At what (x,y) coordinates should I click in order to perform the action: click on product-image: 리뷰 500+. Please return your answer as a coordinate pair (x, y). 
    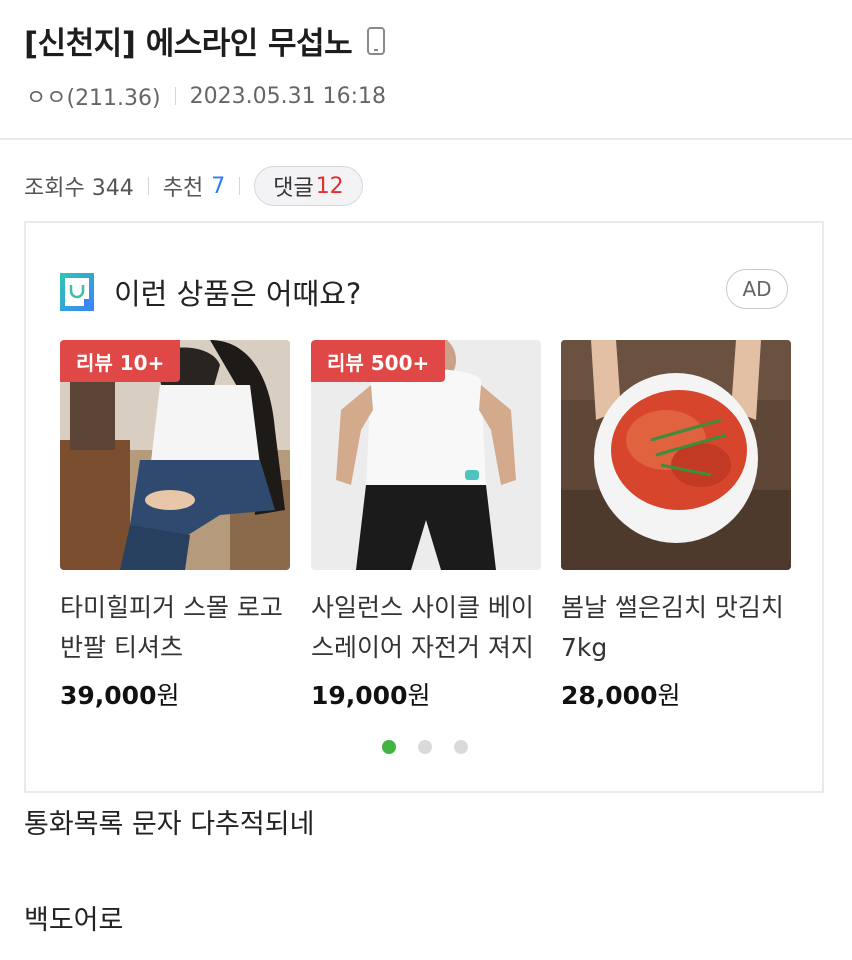
    Looking at the image, I should click on (426, 455).